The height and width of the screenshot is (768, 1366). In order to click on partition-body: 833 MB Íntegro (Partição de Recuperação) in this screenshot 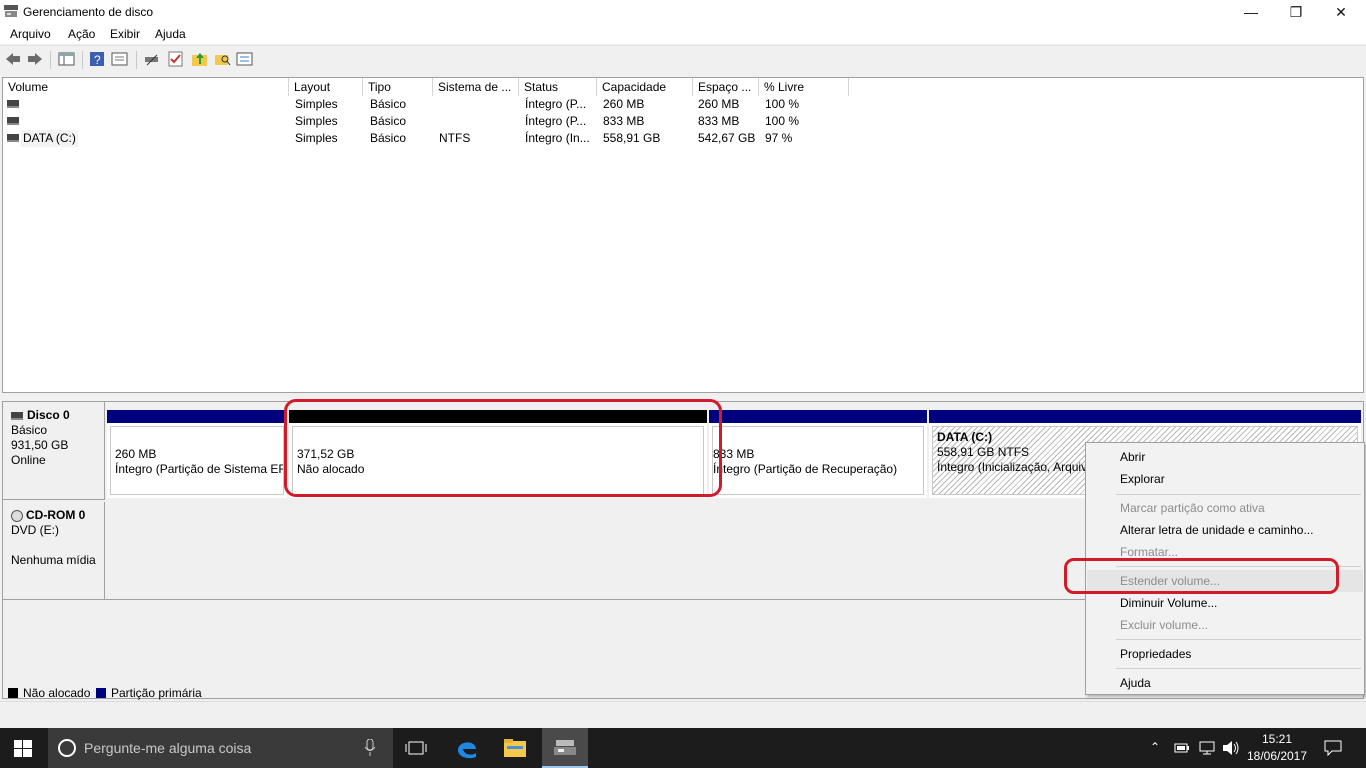, I will do `click(818, 460)`.